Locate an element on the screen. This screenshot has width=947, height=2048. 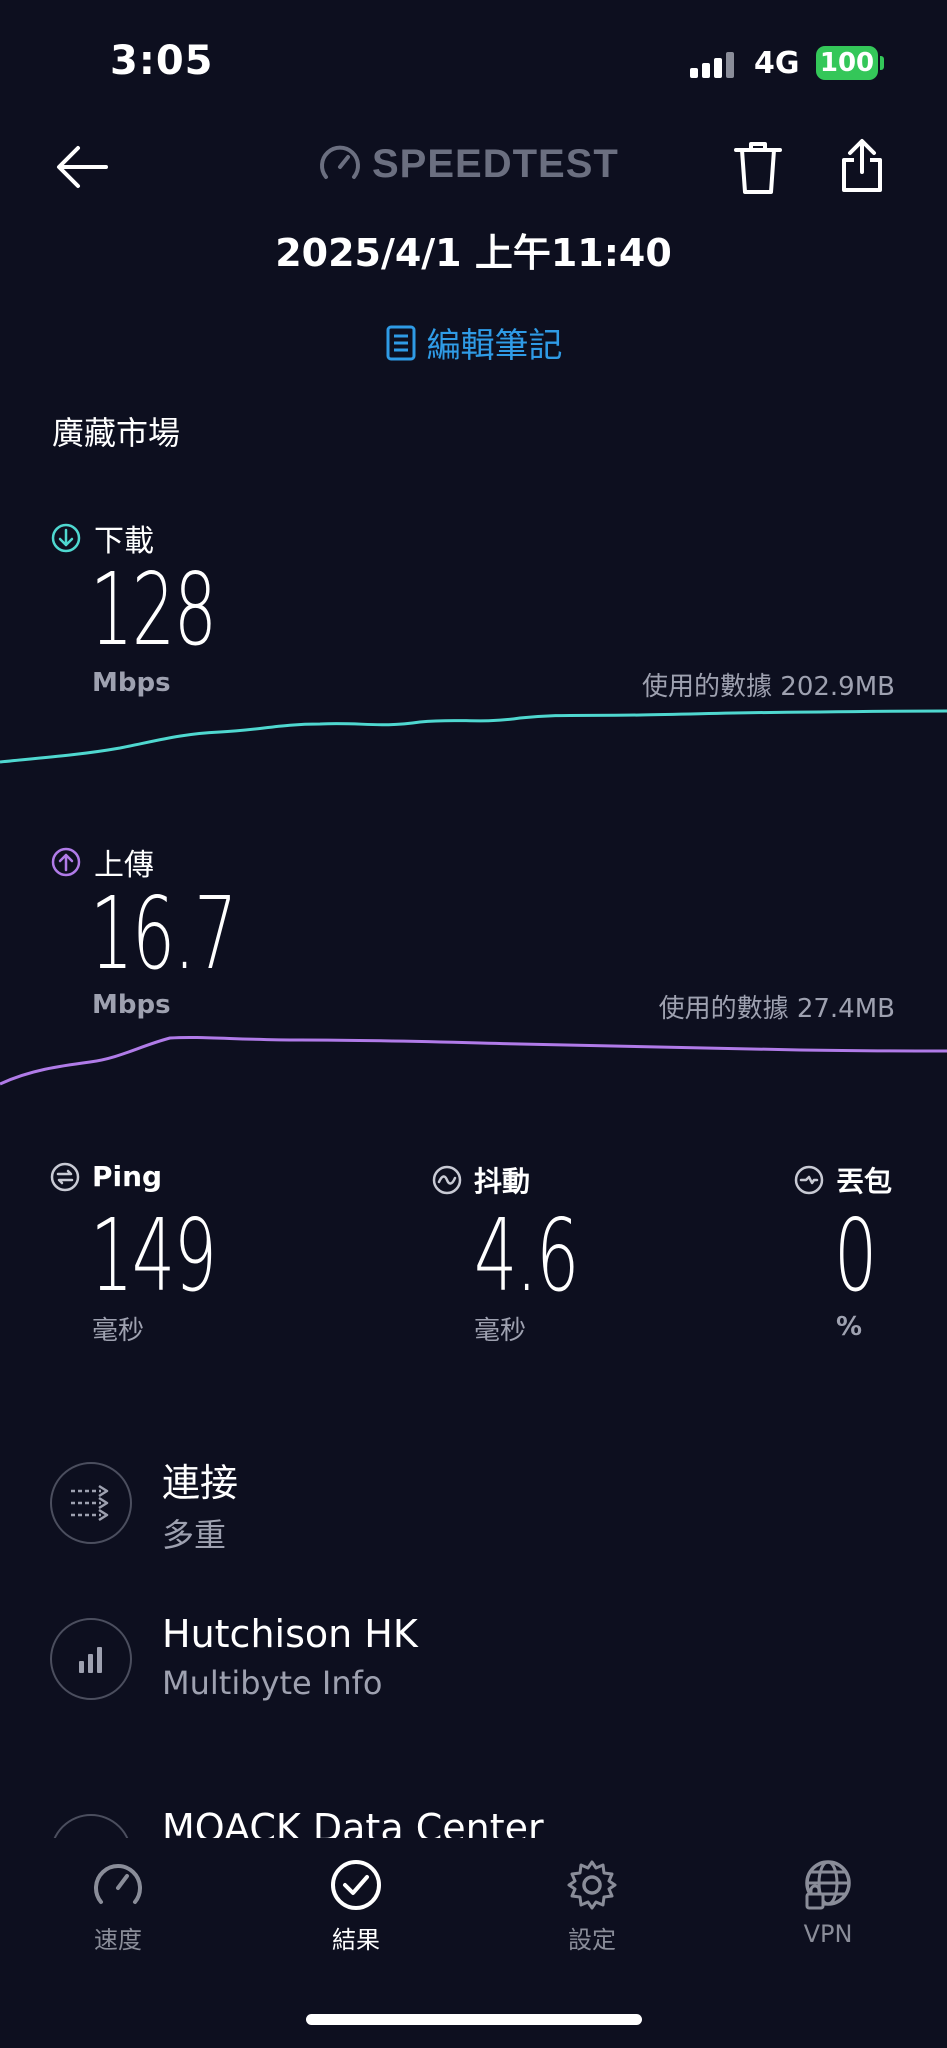
battery-tip is located at coordinates (882, 63).